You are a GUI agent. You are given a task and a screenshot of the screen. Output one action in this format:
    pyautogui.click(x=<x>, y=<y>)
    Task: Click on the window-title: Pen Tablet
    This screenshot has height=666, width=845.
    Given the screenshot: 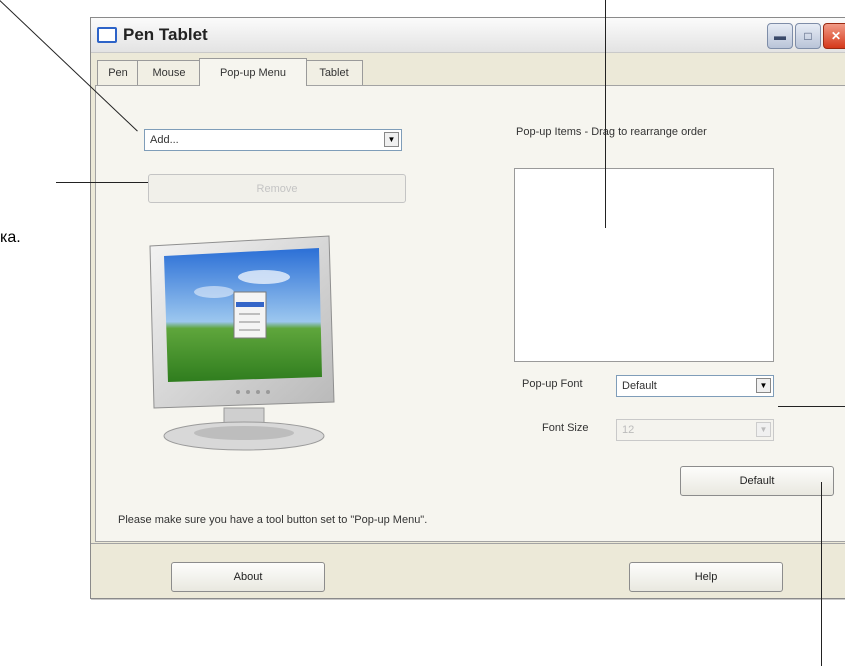 What is the action you would take?
    pyautogui.click(x=165, y=34)
    